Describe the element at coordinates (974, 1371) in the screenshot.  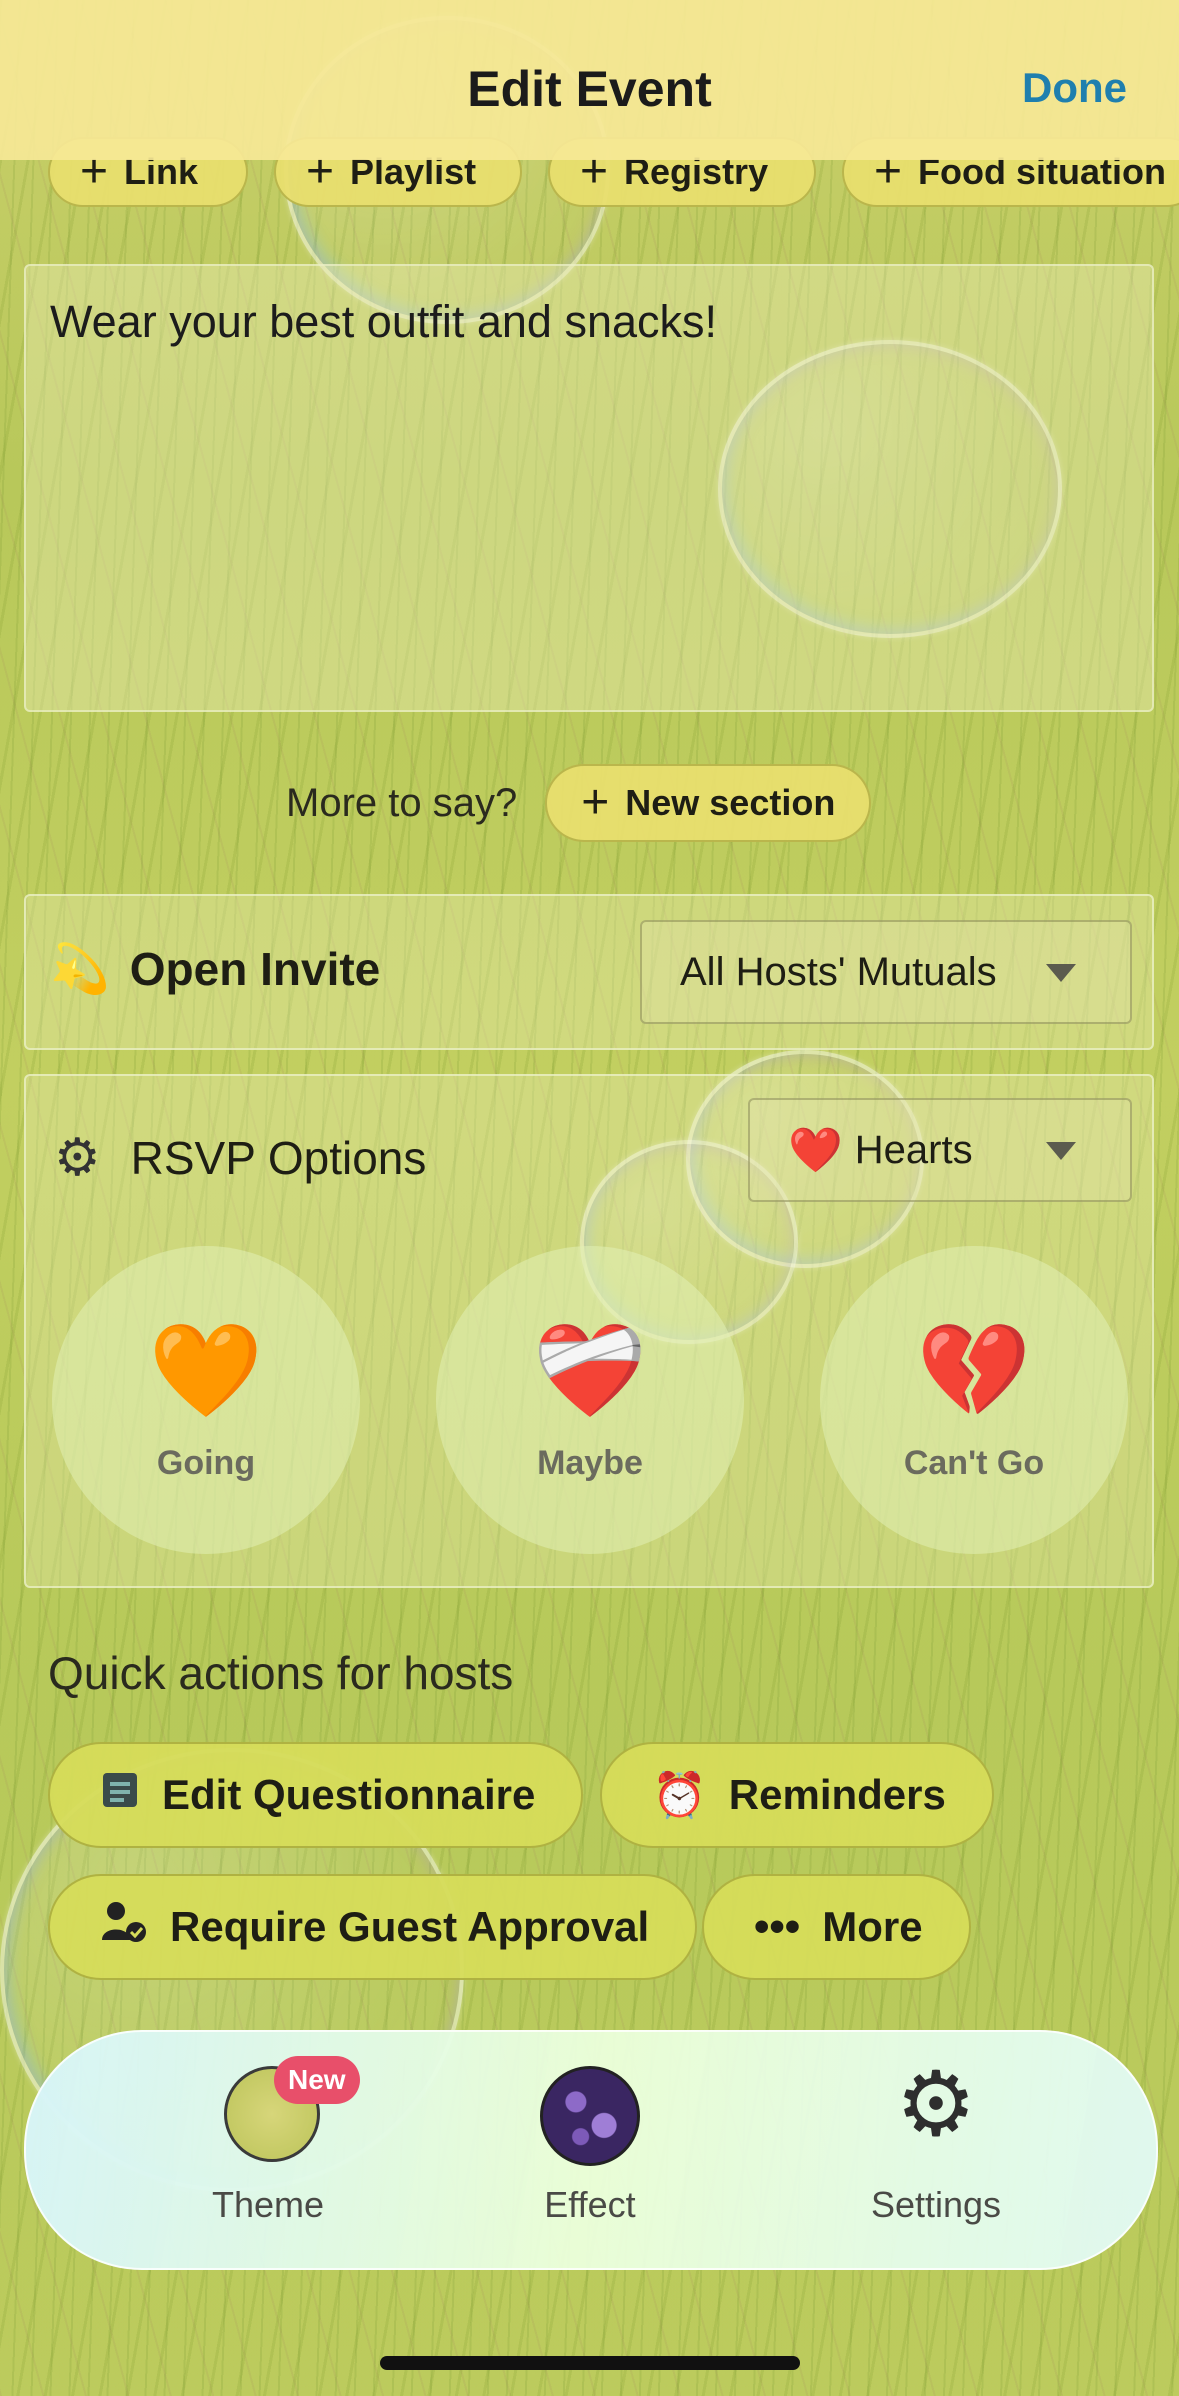
I see `broken-heart-icon: 💔` at that location.